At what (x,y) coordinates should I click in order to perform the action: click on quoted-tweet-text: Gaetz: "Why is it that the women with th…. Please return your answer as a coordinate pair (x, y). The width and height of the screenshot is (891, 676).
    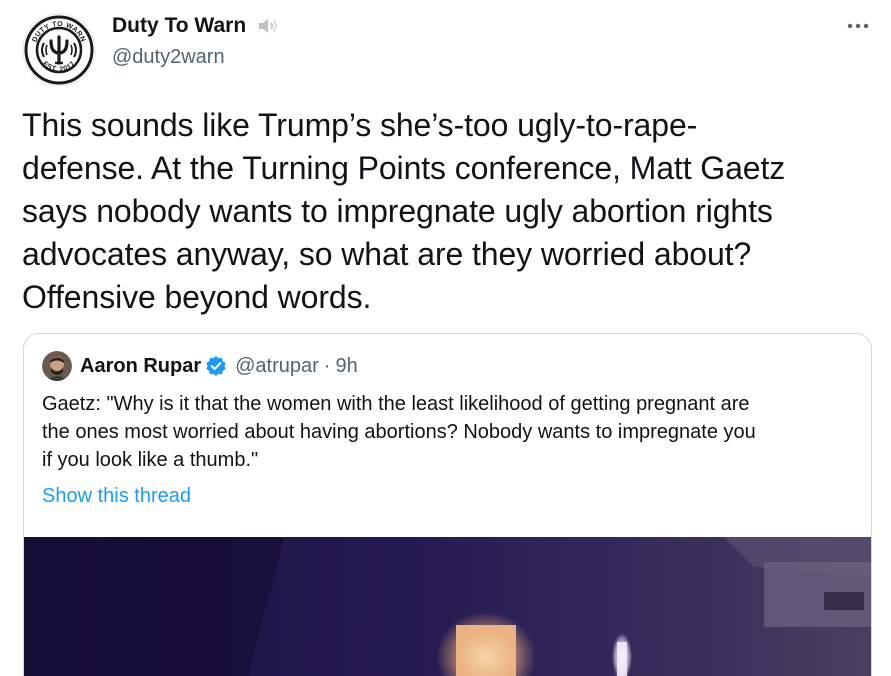
    Looking at the image, I should click on (399, 432).